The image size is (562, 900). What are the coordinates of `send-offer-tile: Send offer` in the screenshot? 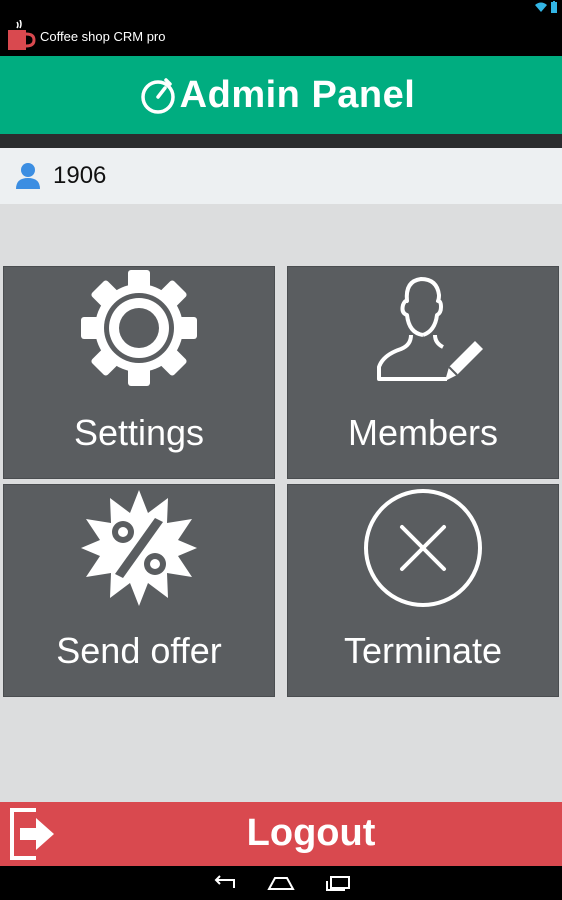 It's located at (139, 590).